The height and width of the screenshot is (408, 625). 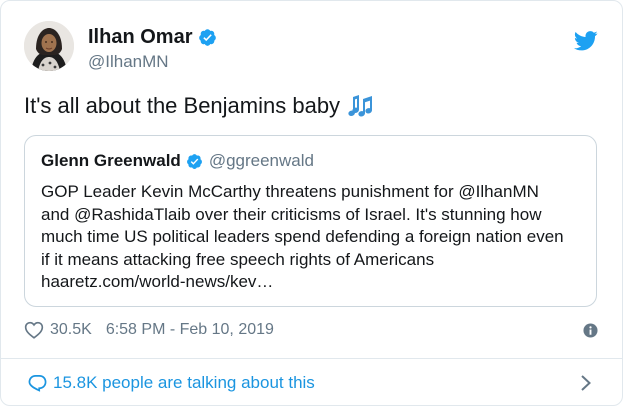 I want to click on avatar-image, so click(x=49, y=46).